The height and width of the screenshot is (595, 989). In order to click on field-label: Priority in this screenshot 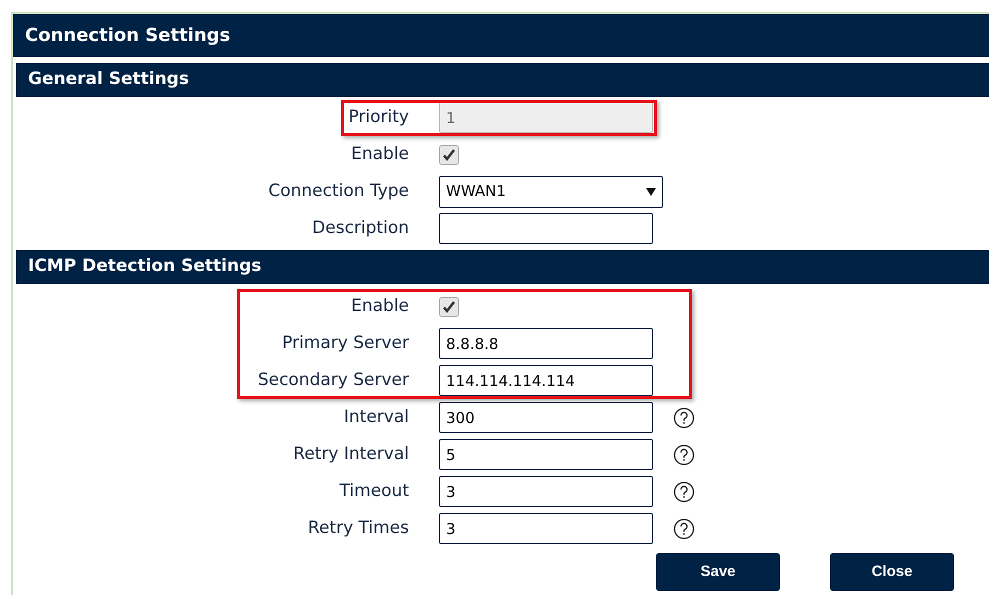, I will do `click(378, 117)`.